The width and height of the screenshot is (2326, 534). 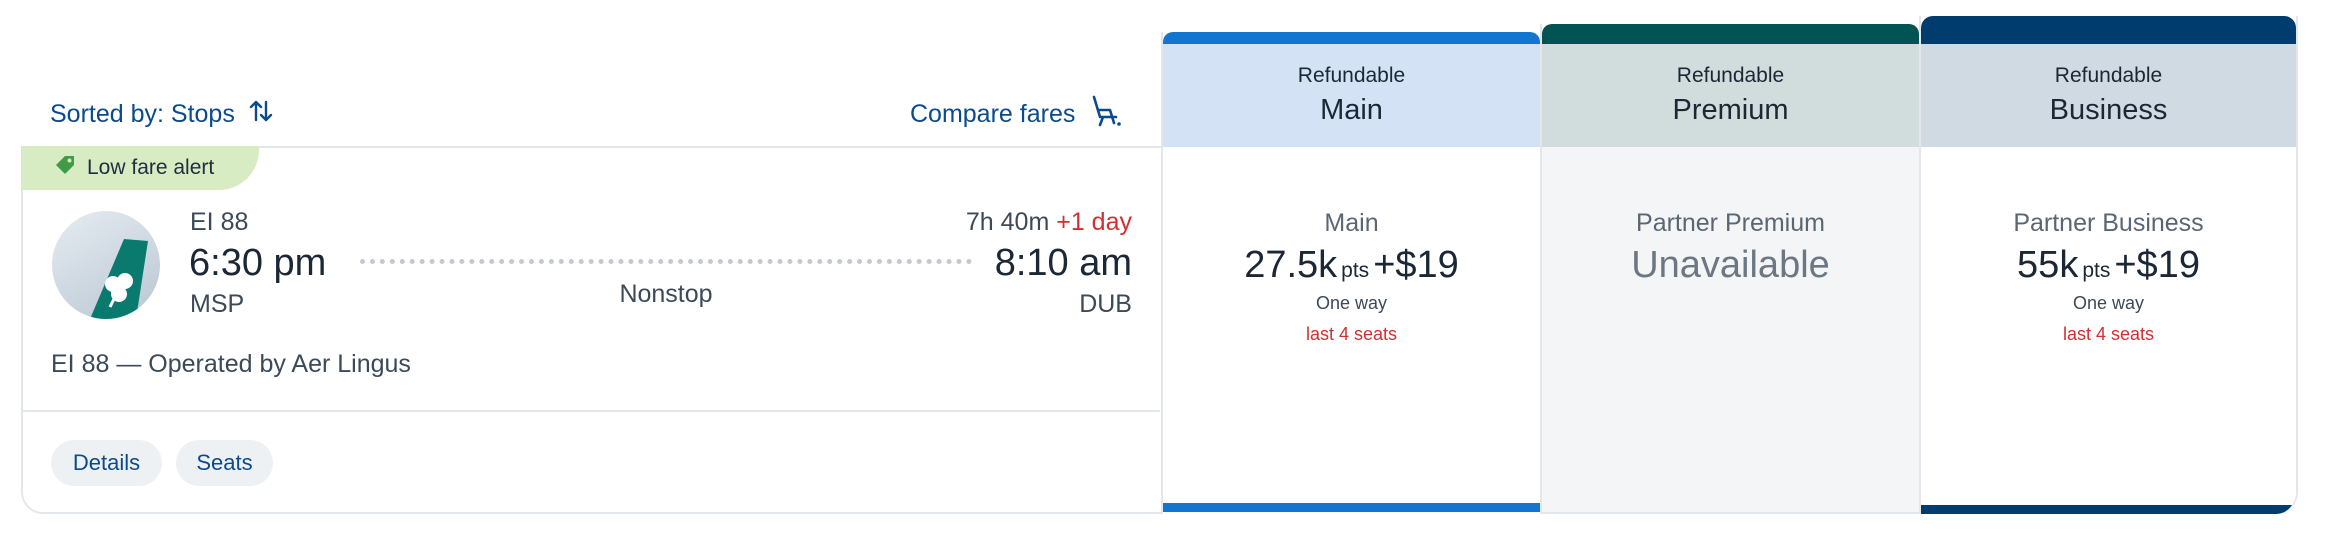 What do you see at coordinates (1730, 223) in the screenshot?
I see `fare-label: Partner Premium` at bounding box center [1730, 223].